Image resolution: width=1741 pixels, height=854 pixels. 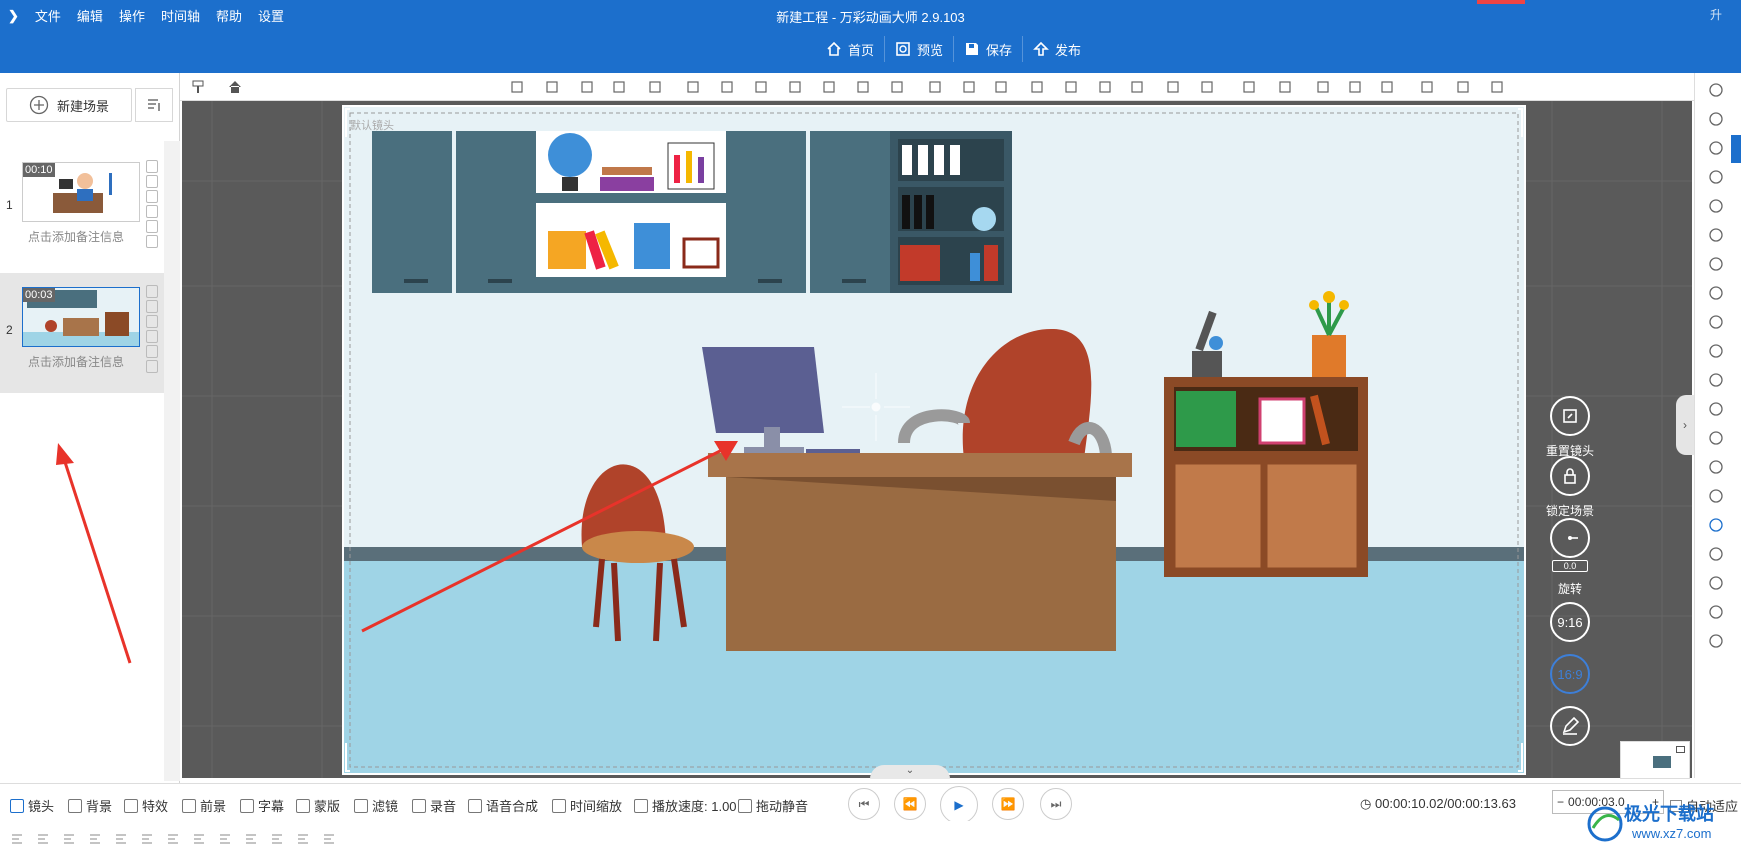 What do you see at coordinates (910, 804) in the screenshot?
I see `step-back-button: ⏪` at bounding box center [910, 804].